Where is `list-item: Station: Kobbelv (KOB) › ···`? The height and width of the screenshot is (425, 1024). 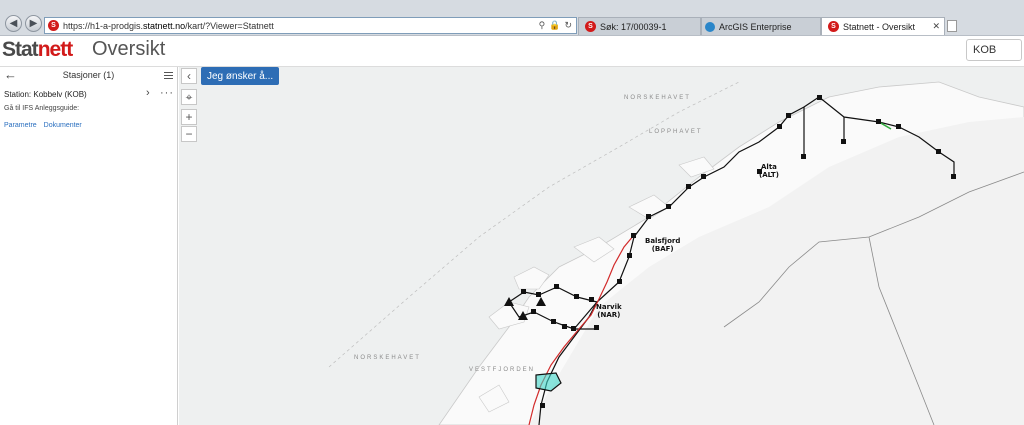
list-item: Station: Kobbelv (KOB) › ··· is located at coordinates (88, 95).